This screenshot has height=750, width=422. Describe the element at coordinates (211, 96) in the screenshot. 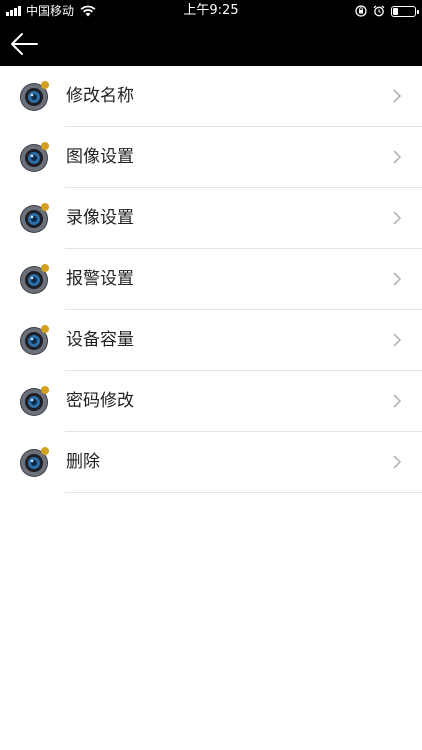

I see `menu-item-rename: 修改名称` at that location.